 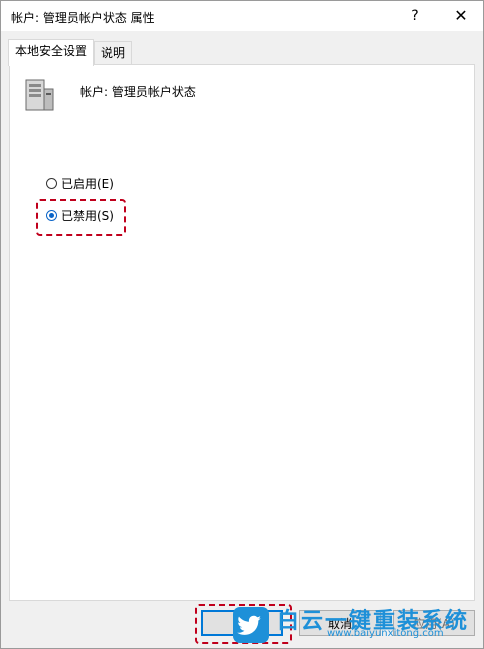 I want to click on title-bar: 帐户: 管理员帐户状态 属性 ? ✕, so click(x=242, y=16).